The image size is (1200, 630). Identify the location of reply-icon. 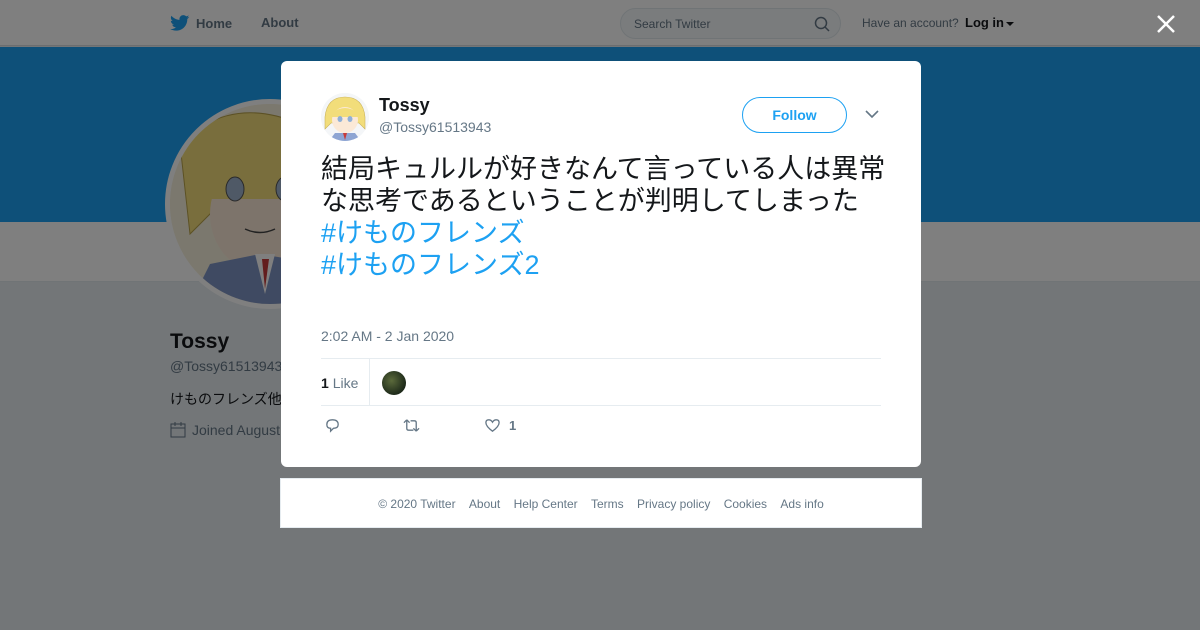
(332, 426).